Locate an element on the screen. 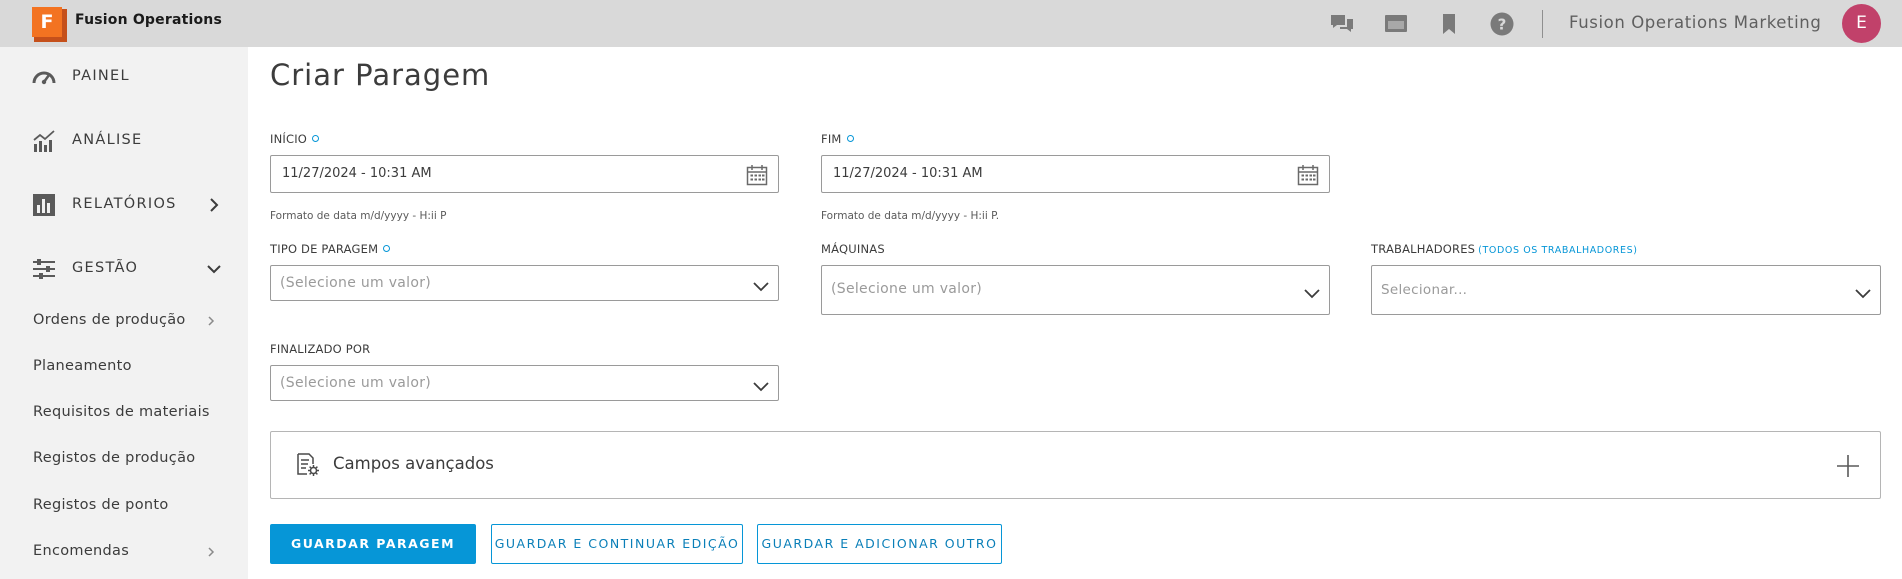 The width and height of the screenshot is (1902, 579). sidebar-item-painel: PAINEL is located at coordinates (132, 77).